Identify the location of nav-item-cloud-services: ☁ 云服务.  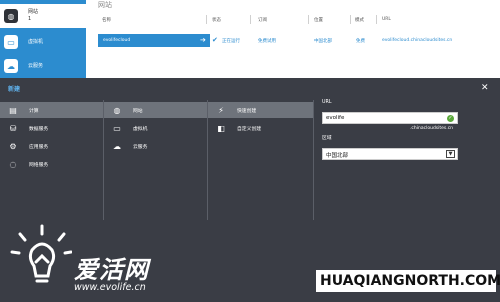
(43, 66).